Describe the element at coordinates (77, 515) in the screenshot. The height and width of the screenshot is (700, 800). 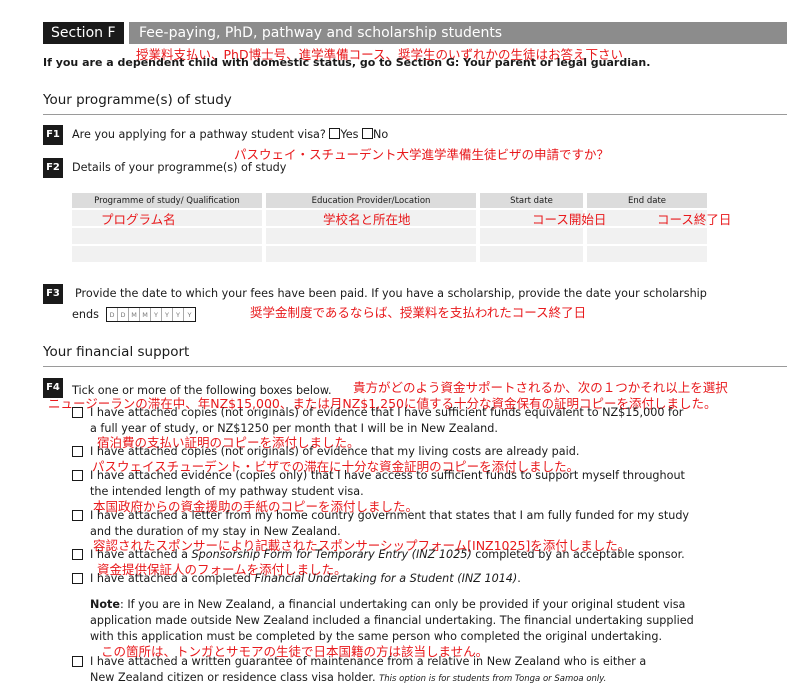
I see `f4-option4-checkbox` at that location.